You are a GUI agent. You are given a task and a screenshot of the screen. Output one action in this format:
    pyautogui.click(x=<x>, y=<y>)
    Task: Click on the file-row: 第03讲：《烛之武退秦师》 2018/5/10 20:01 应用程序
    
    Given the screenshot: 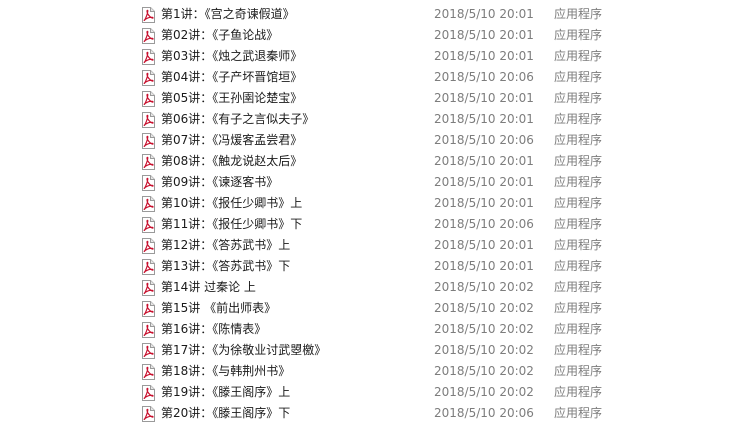 What is the action you would take?
    pyautogui.click(x=373, y=56)
    